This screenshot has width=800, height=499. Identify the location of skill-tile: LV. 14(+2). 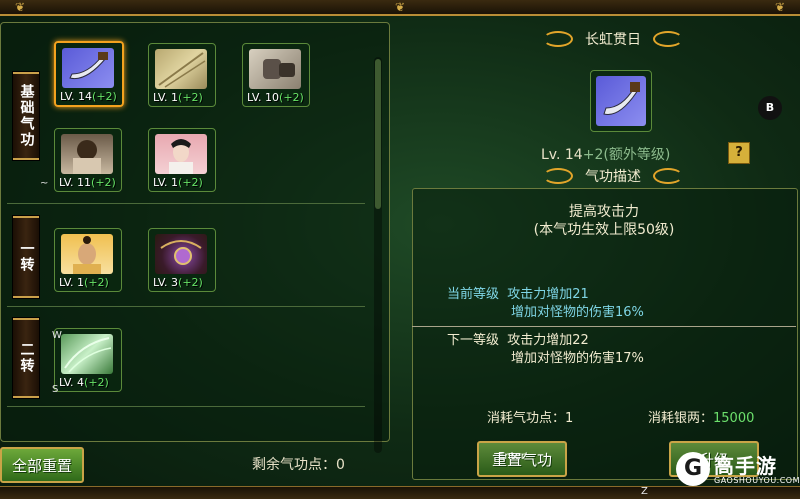
(89, 74).